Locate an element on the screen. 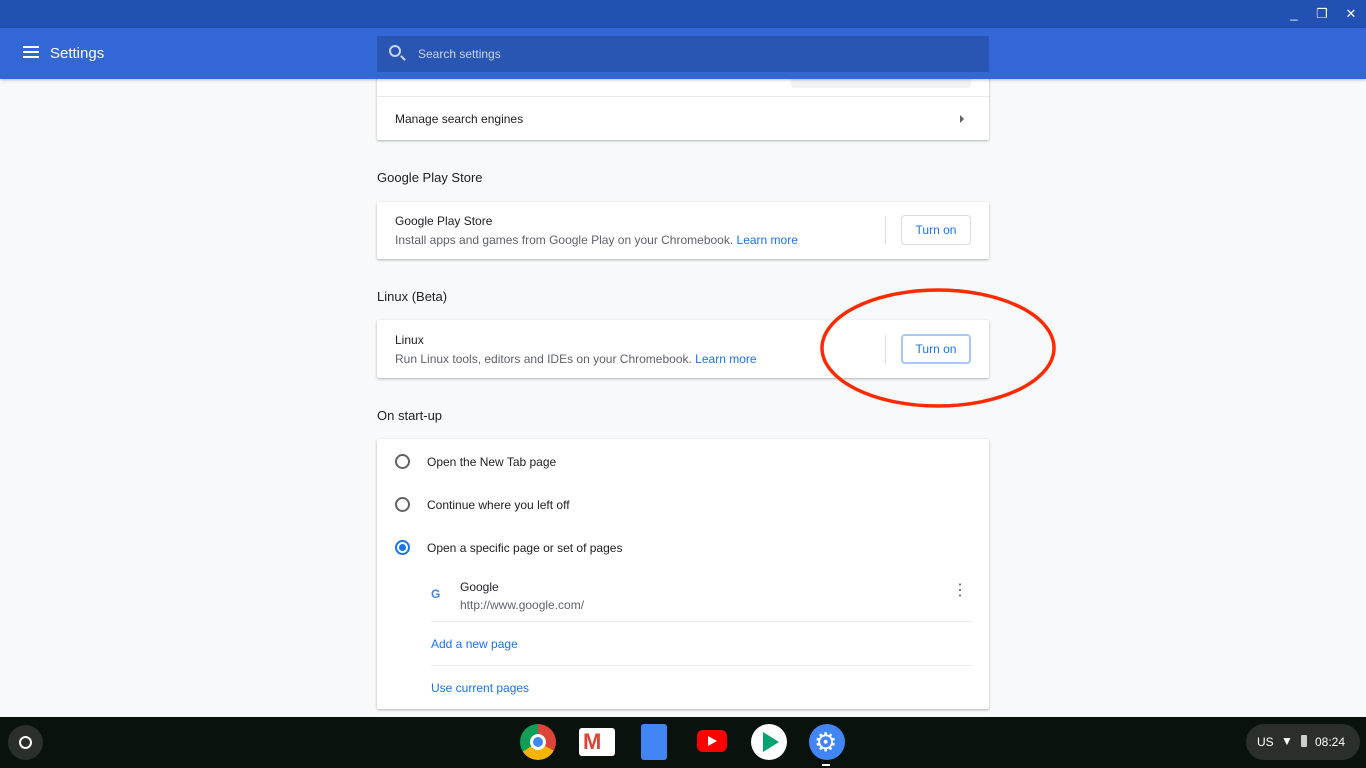 This screenshot has width=1366, height=768. radio-label: Open a specific page or set of pages is located at coordinates (525, 548).